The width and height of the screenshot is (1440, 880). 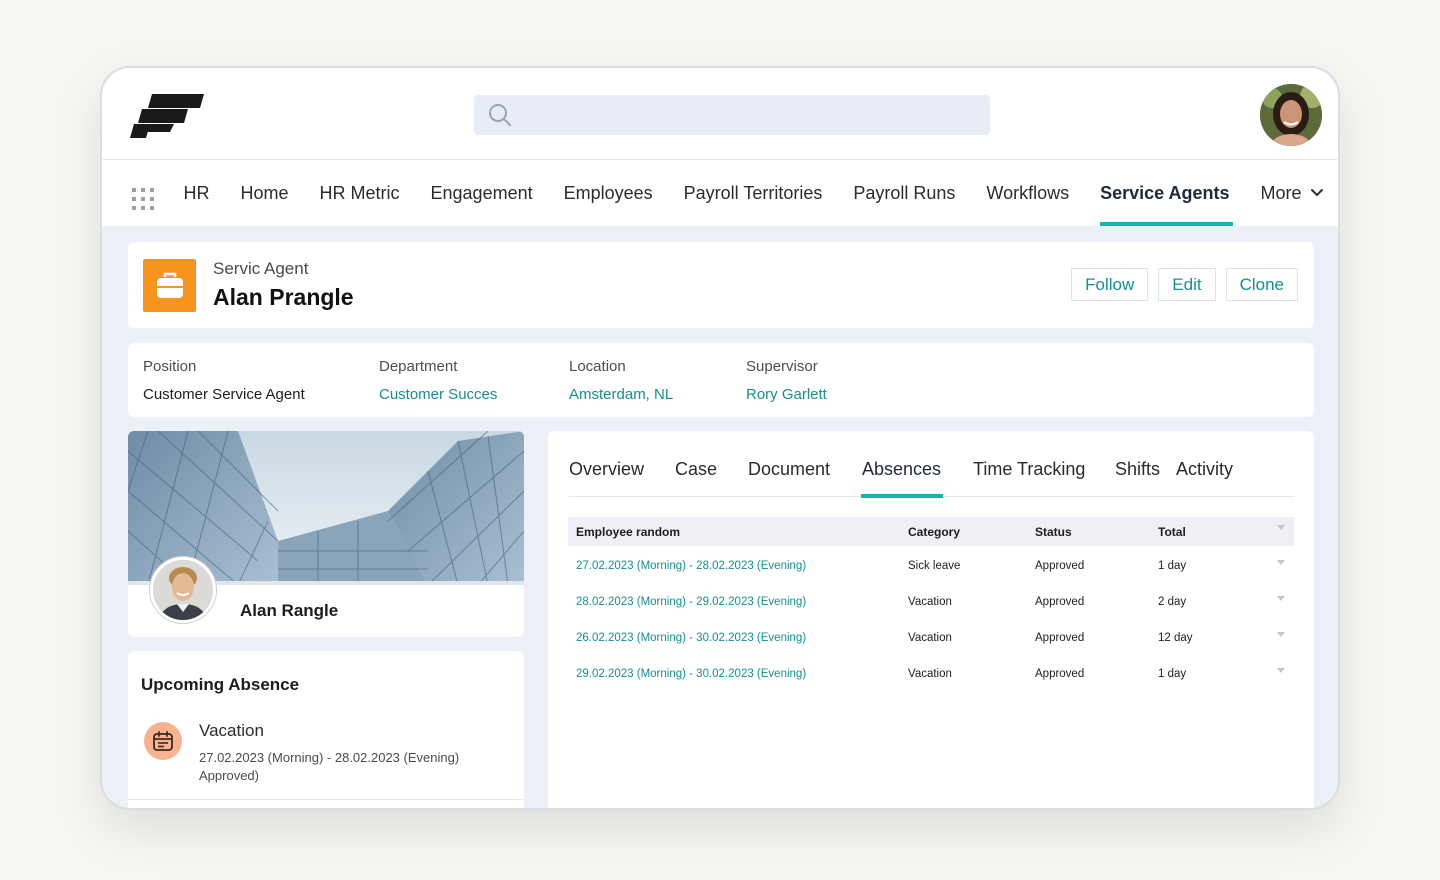 What do you see at coordinates (359, 193) in the screenshot?
I see `nav-item-hr-metric: HR Metric` at bounding box center [359, 193].